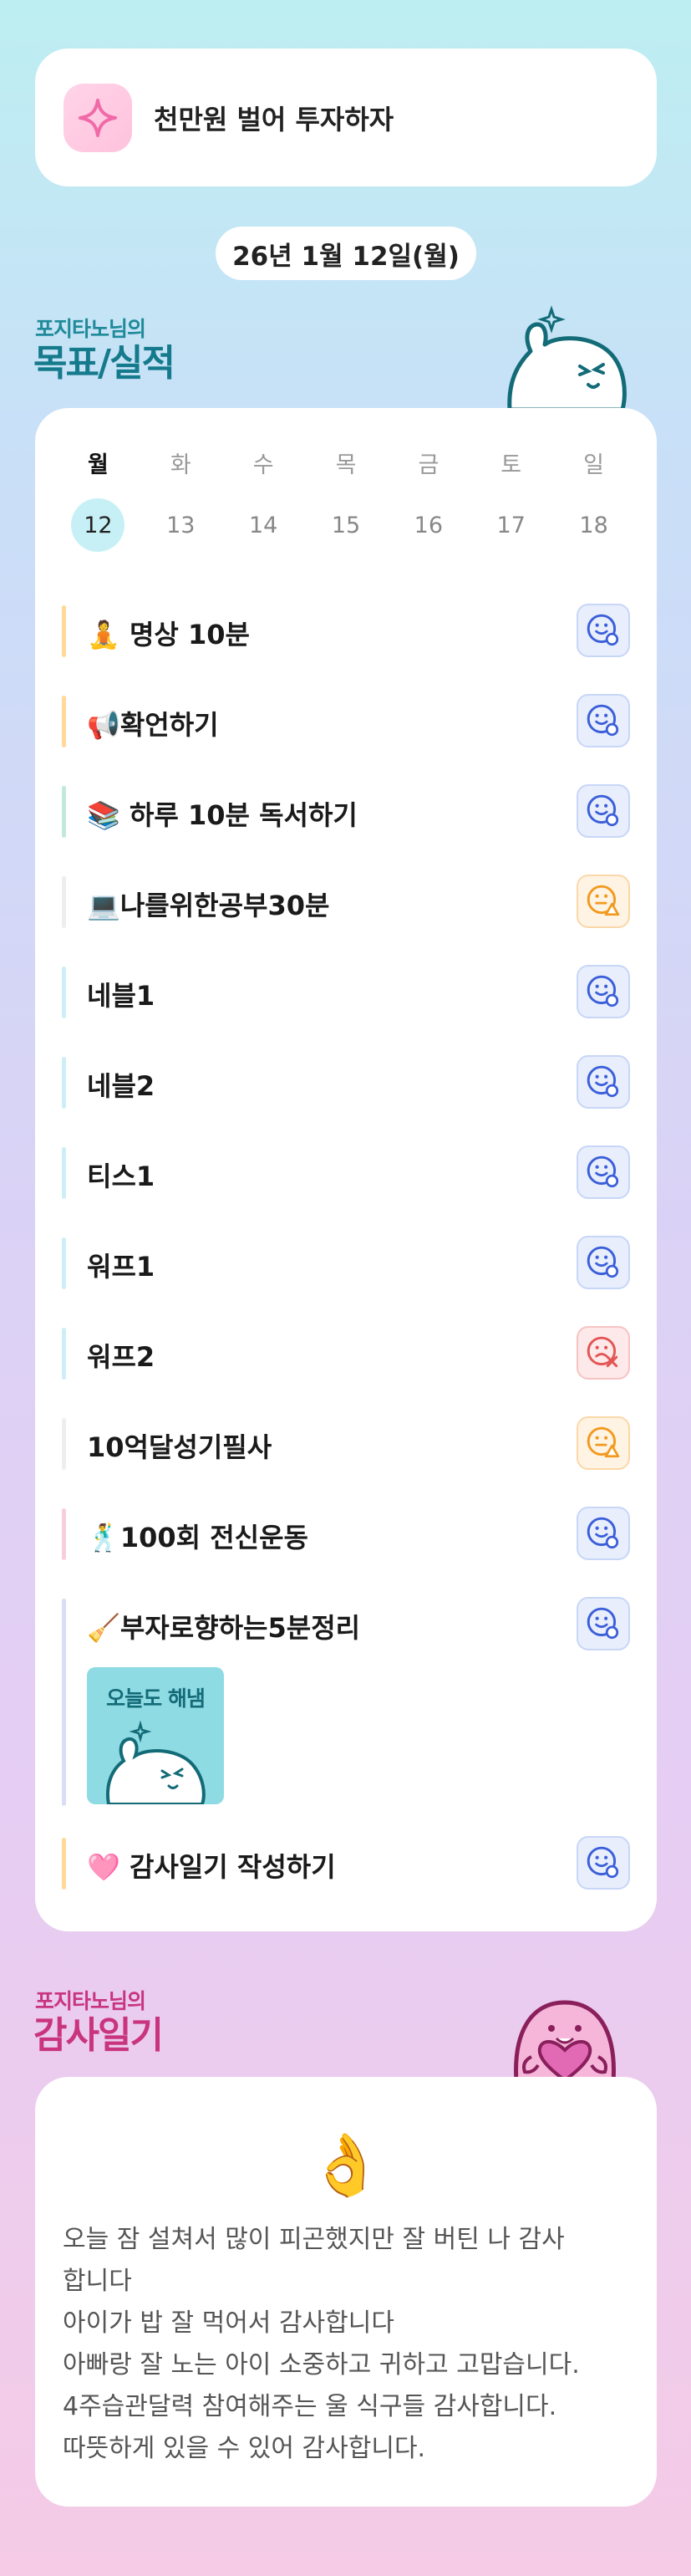  Describe the element at coordinates (321, 2365) in the screenshot. I see `gratitude-line: 아빠랑 잘 노는 아이 소중하고 귀하고 고맙습니다.` at that location.